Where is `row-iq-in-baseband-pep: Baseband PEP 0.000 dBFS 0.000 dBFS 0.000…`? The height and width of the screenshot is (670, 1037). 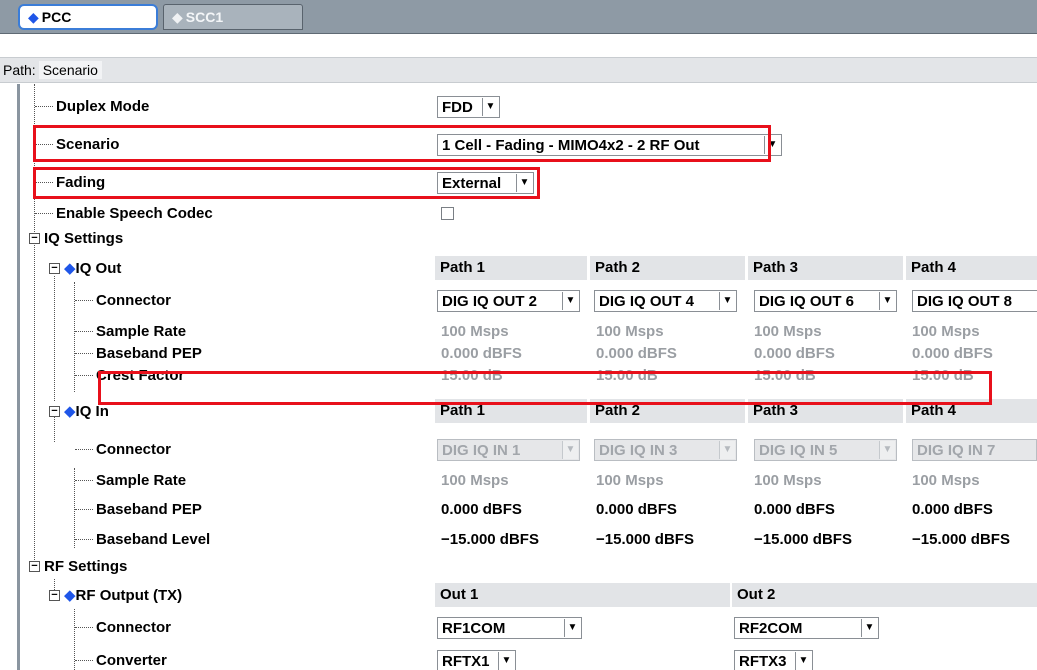 row-iq-in-baseband-pep: Baseband PEP 0.000 dBFS 0.000 dBFS 0.000… is located at coordinates (528, 509).